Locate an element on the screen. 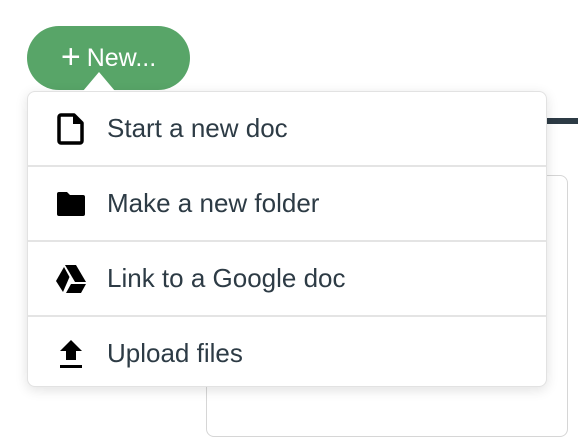 Image resolution: width=578 pixels, height=437 pixels. menu-item-label: Upload files is located at coordinates (175, 353).